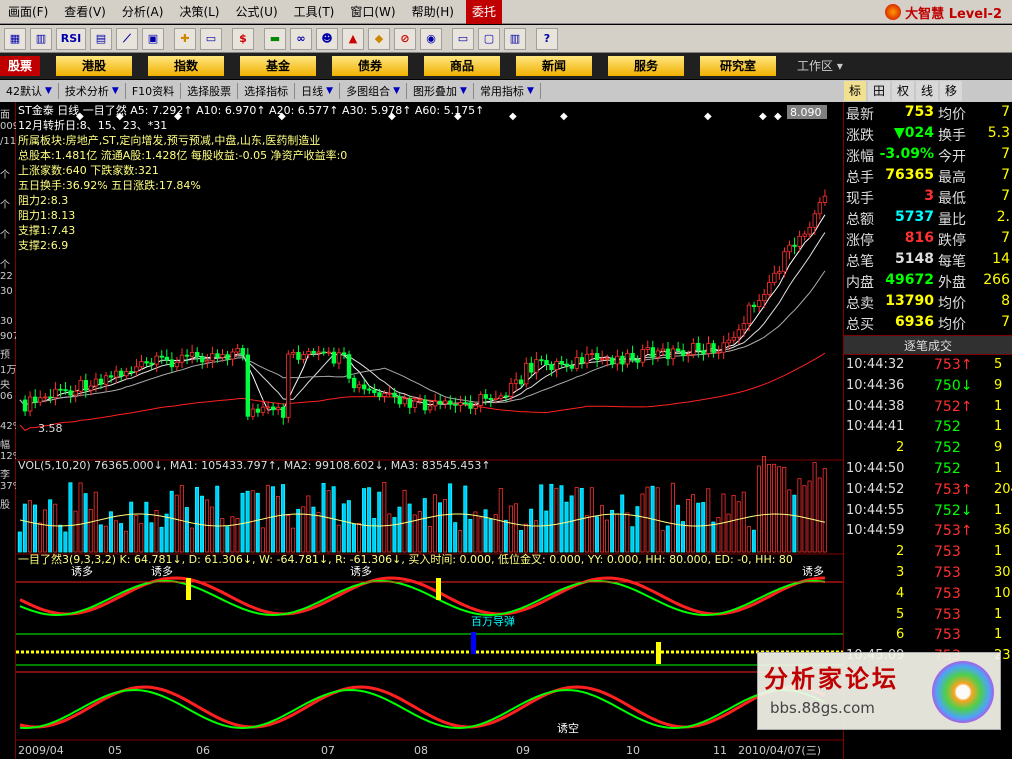  What do you see at coordinates (928, 575) in the screenshot?
I see `trade-row: 3 753 30` at bounding box center [928, 575].